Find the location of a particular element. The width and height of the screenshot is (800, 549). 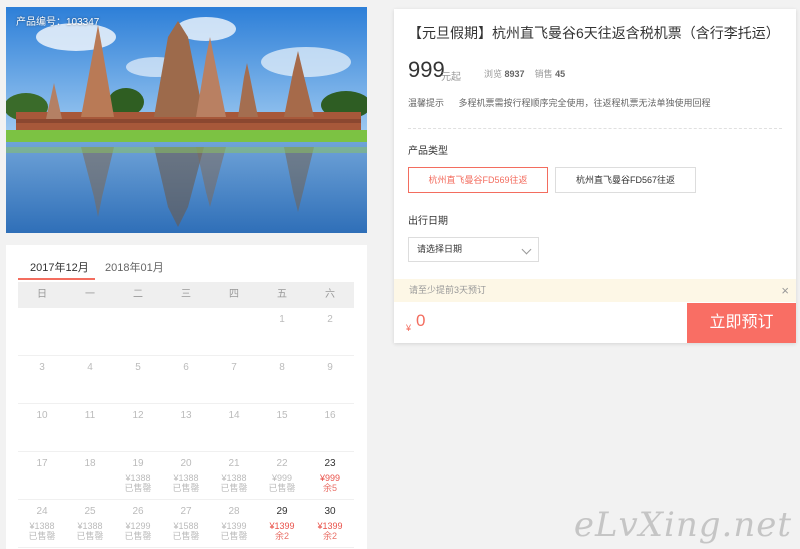

day-number: 11 is located at coordinates (90, 415).